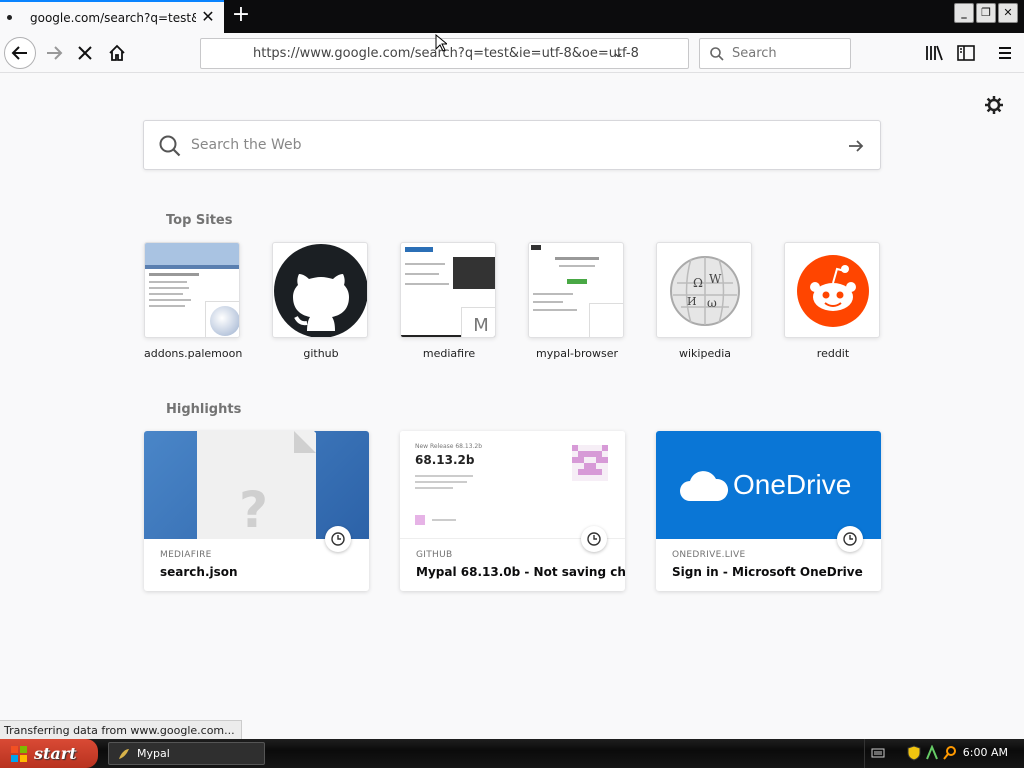  Describe the element at coordinates (448, 290) in the screenshot. I see `site-thumbnail: M` at that location.